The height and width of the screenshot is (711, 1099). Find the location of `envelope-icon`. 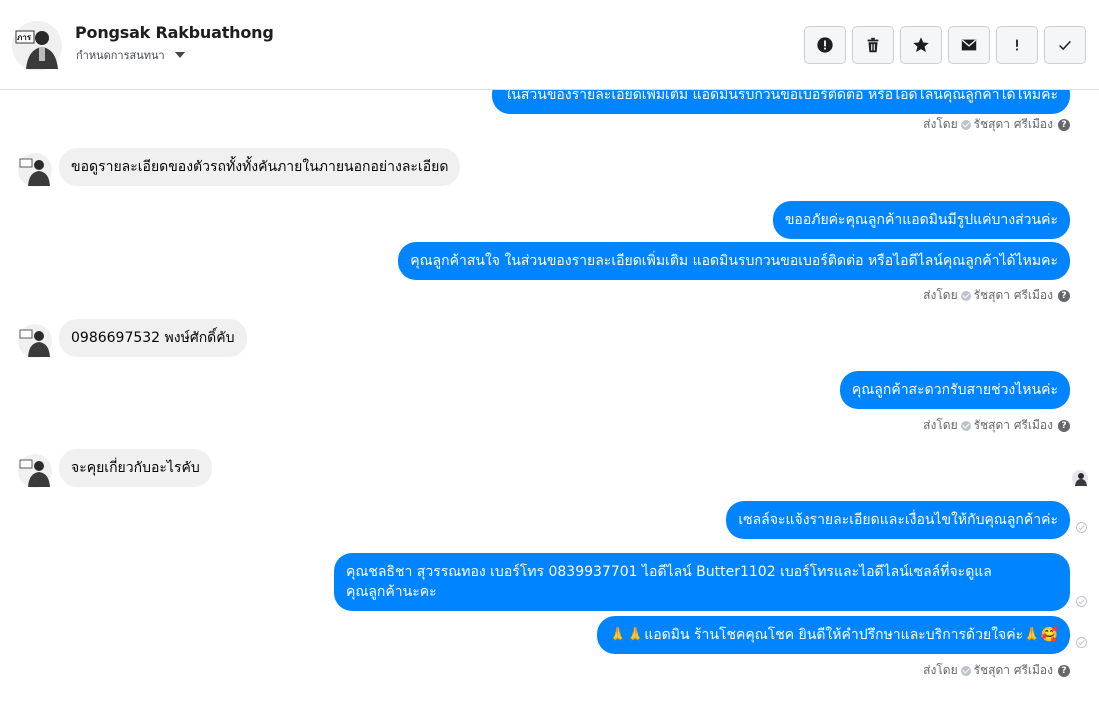

envelope-icon is located at coordinates (969, 45).